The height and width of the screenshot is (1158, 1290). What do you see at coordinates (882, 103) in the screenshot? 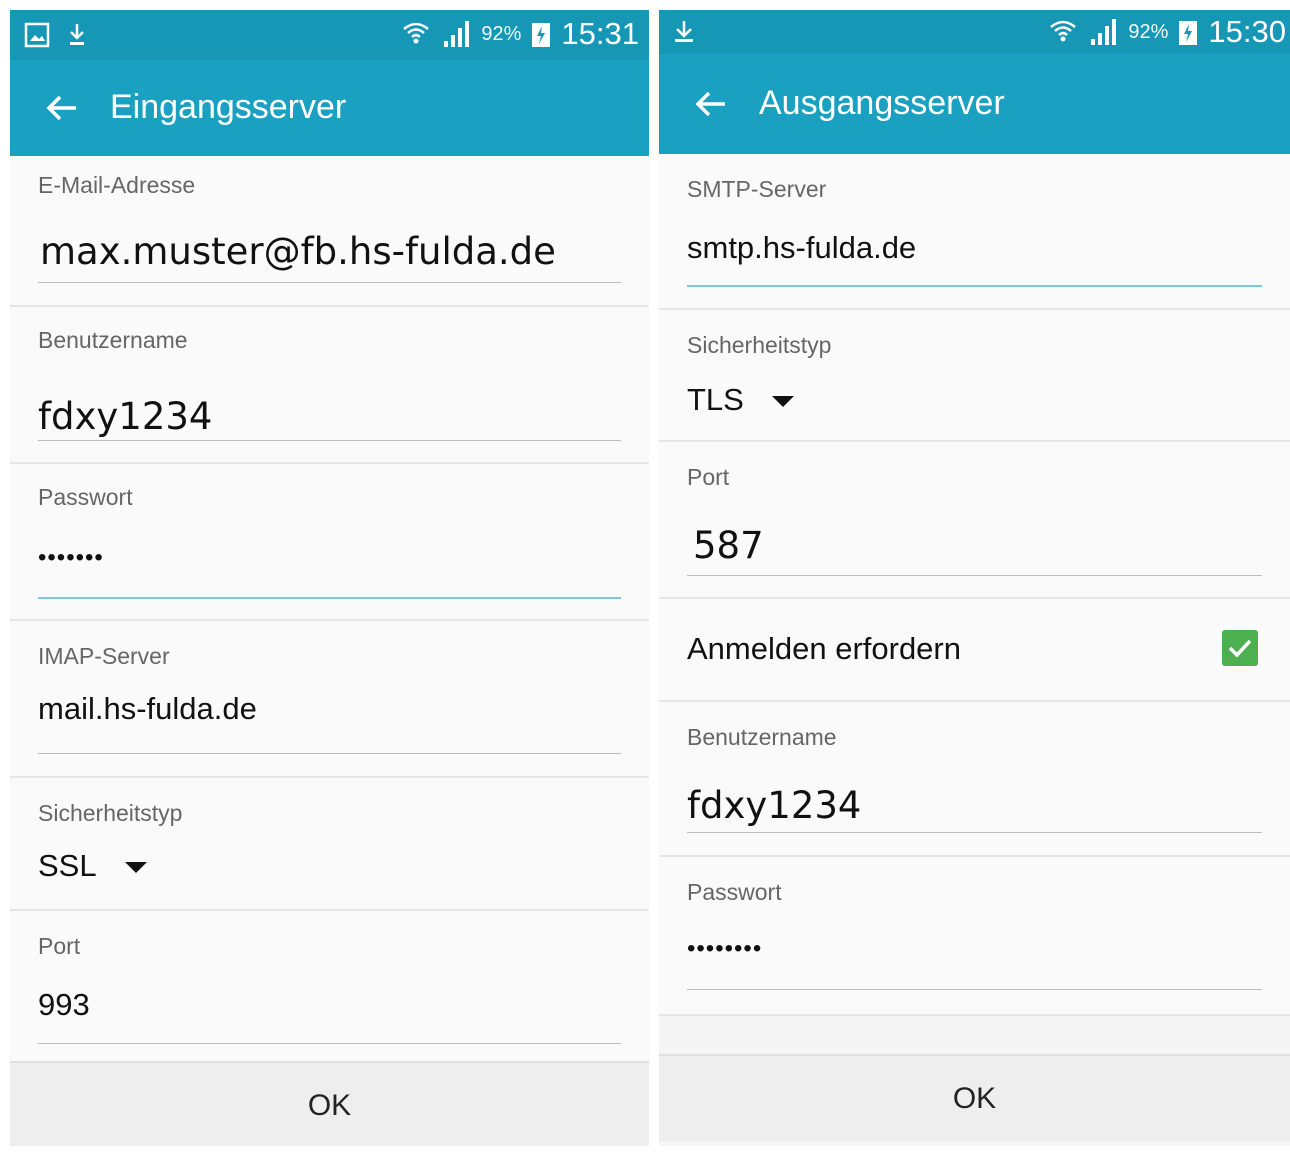
I see `page-title: Ausgangsserver` at bounding box center [882, 103].